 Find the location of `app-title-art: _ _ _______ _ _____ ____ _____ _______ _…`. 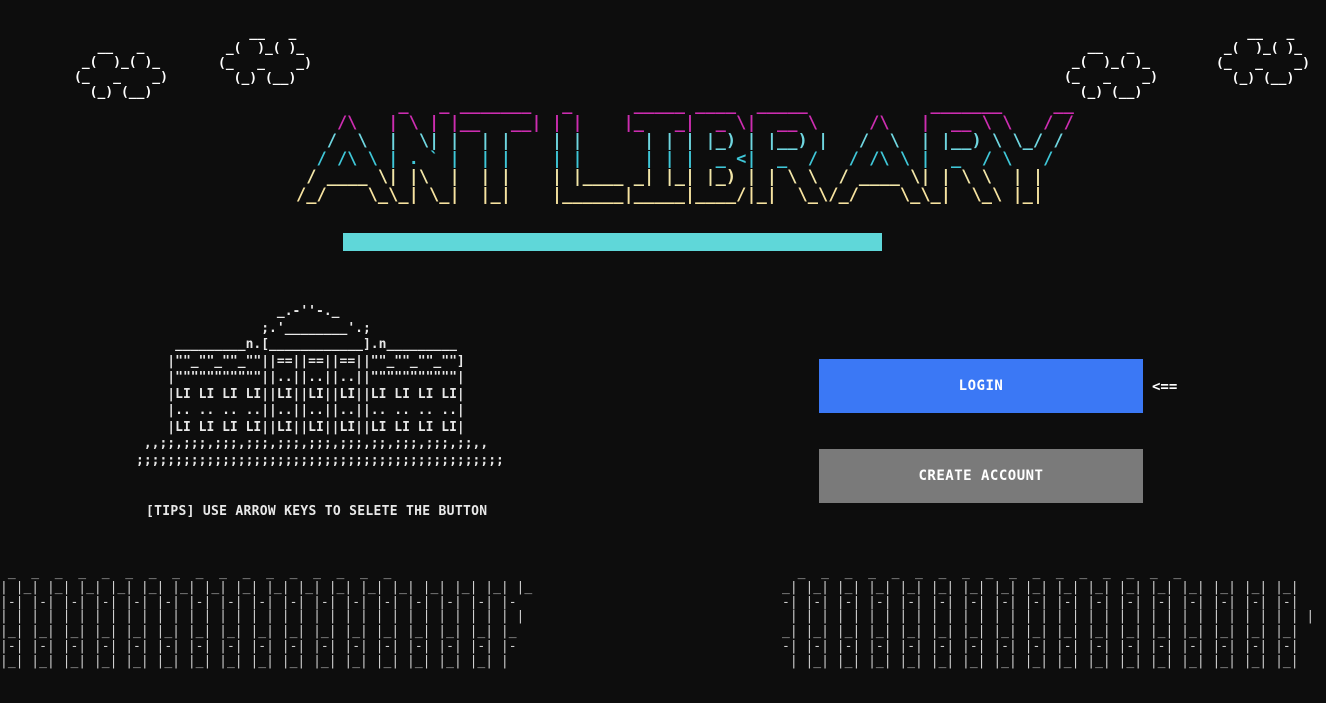

app-title-art: _ _ _______ _ _____ ____ _____ _______ _… is located at coordinates (685, 150).